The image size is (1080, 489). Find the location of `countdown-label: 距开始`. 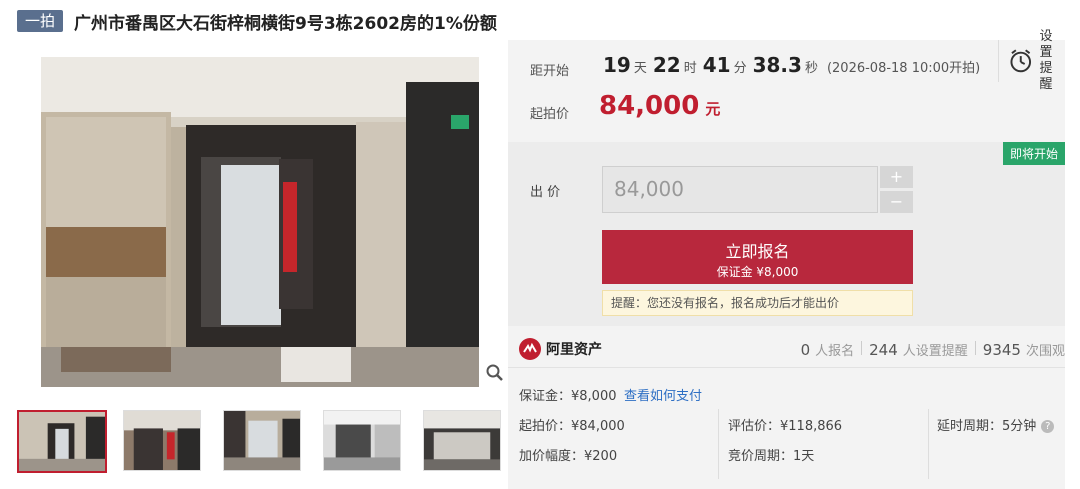

countdown-label: 距开始 is located at coordinates (550, 71).